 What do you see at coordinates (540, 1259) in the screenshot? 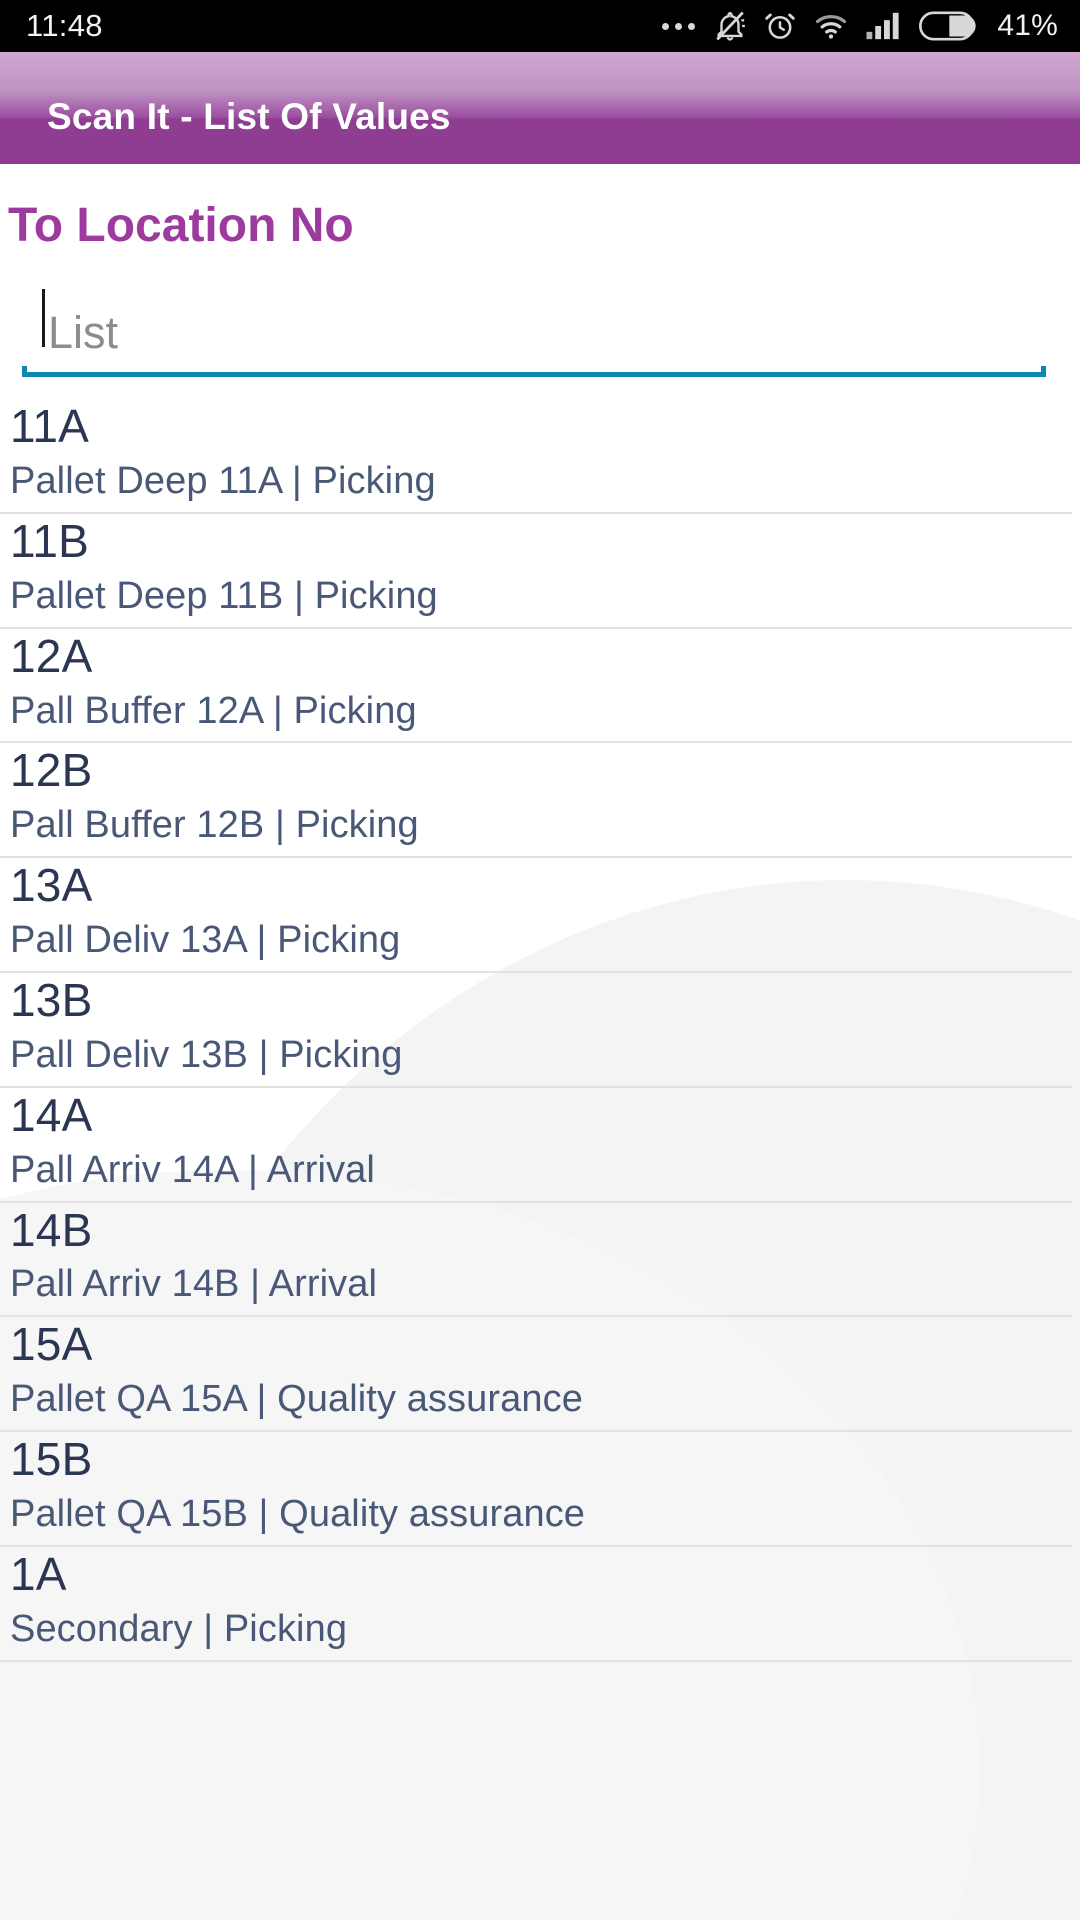
I see `list-item: 14B Pall Arriv 14B | Arrival` at bounding box center [540, 1259].